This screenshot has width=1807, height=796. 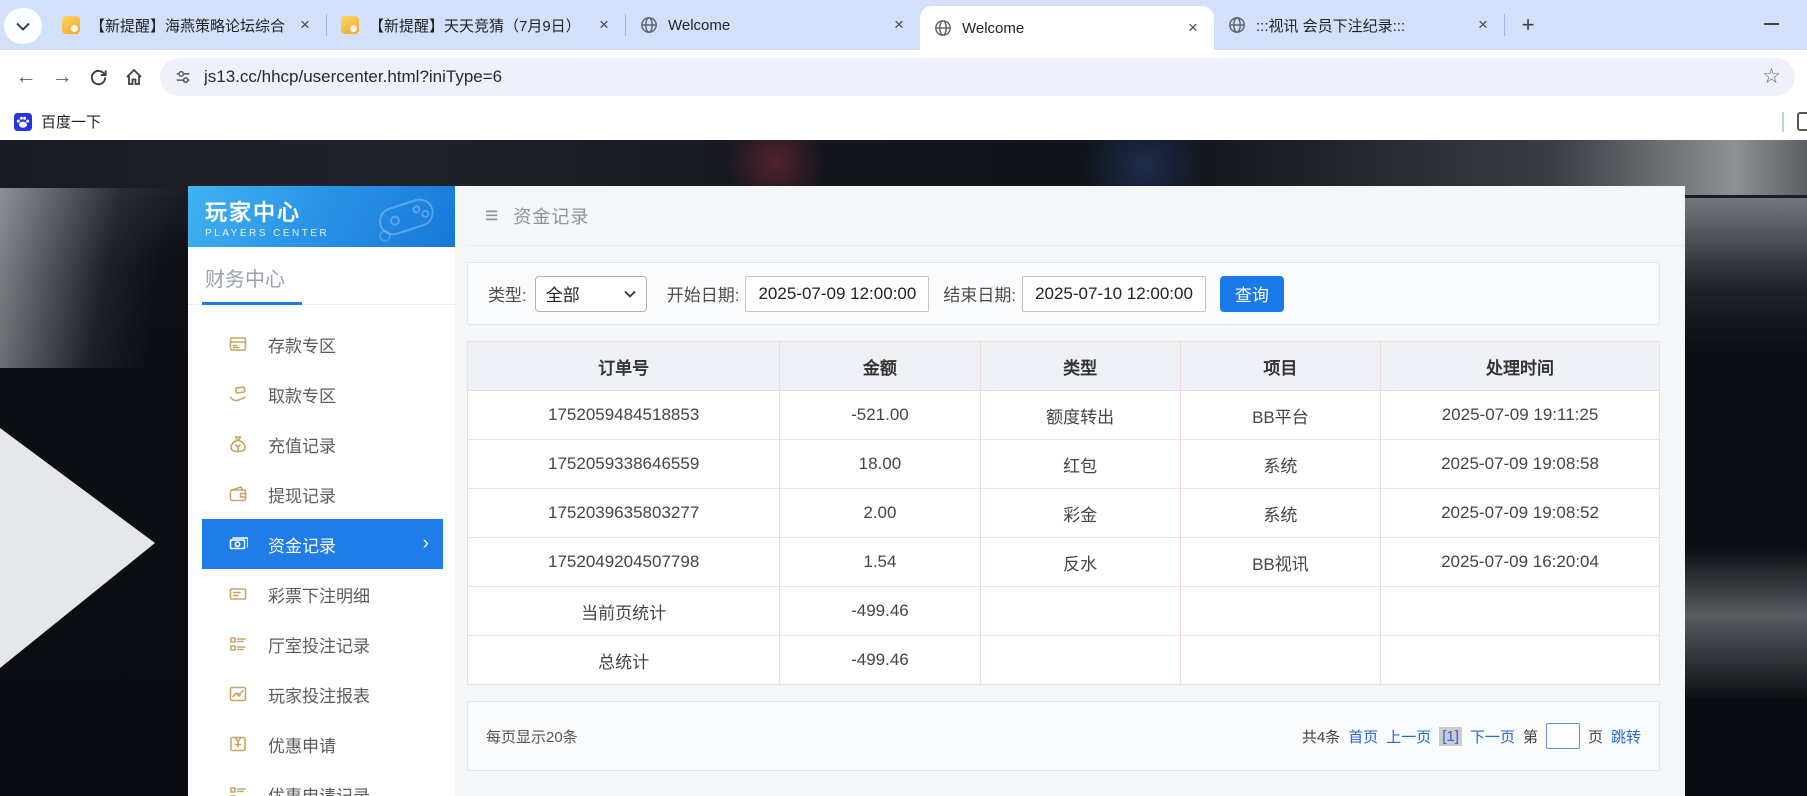 I want to click on start-date-label: 开始日期:, so click(x=703, y=295).